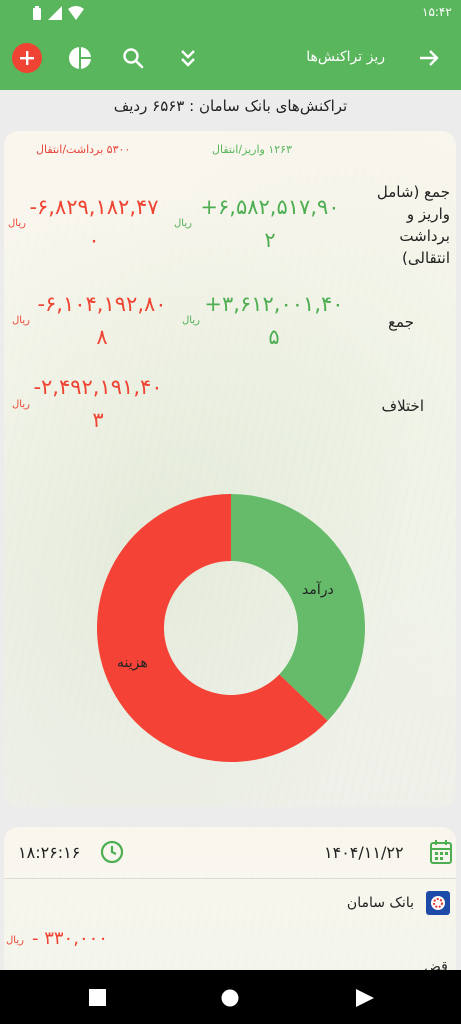  What do you see at coordinates (364, 852) in the screenshot?
I see `transaction-date: ۱۴۰۴/۱۱/۲۲` at bounding box center [364, 852].